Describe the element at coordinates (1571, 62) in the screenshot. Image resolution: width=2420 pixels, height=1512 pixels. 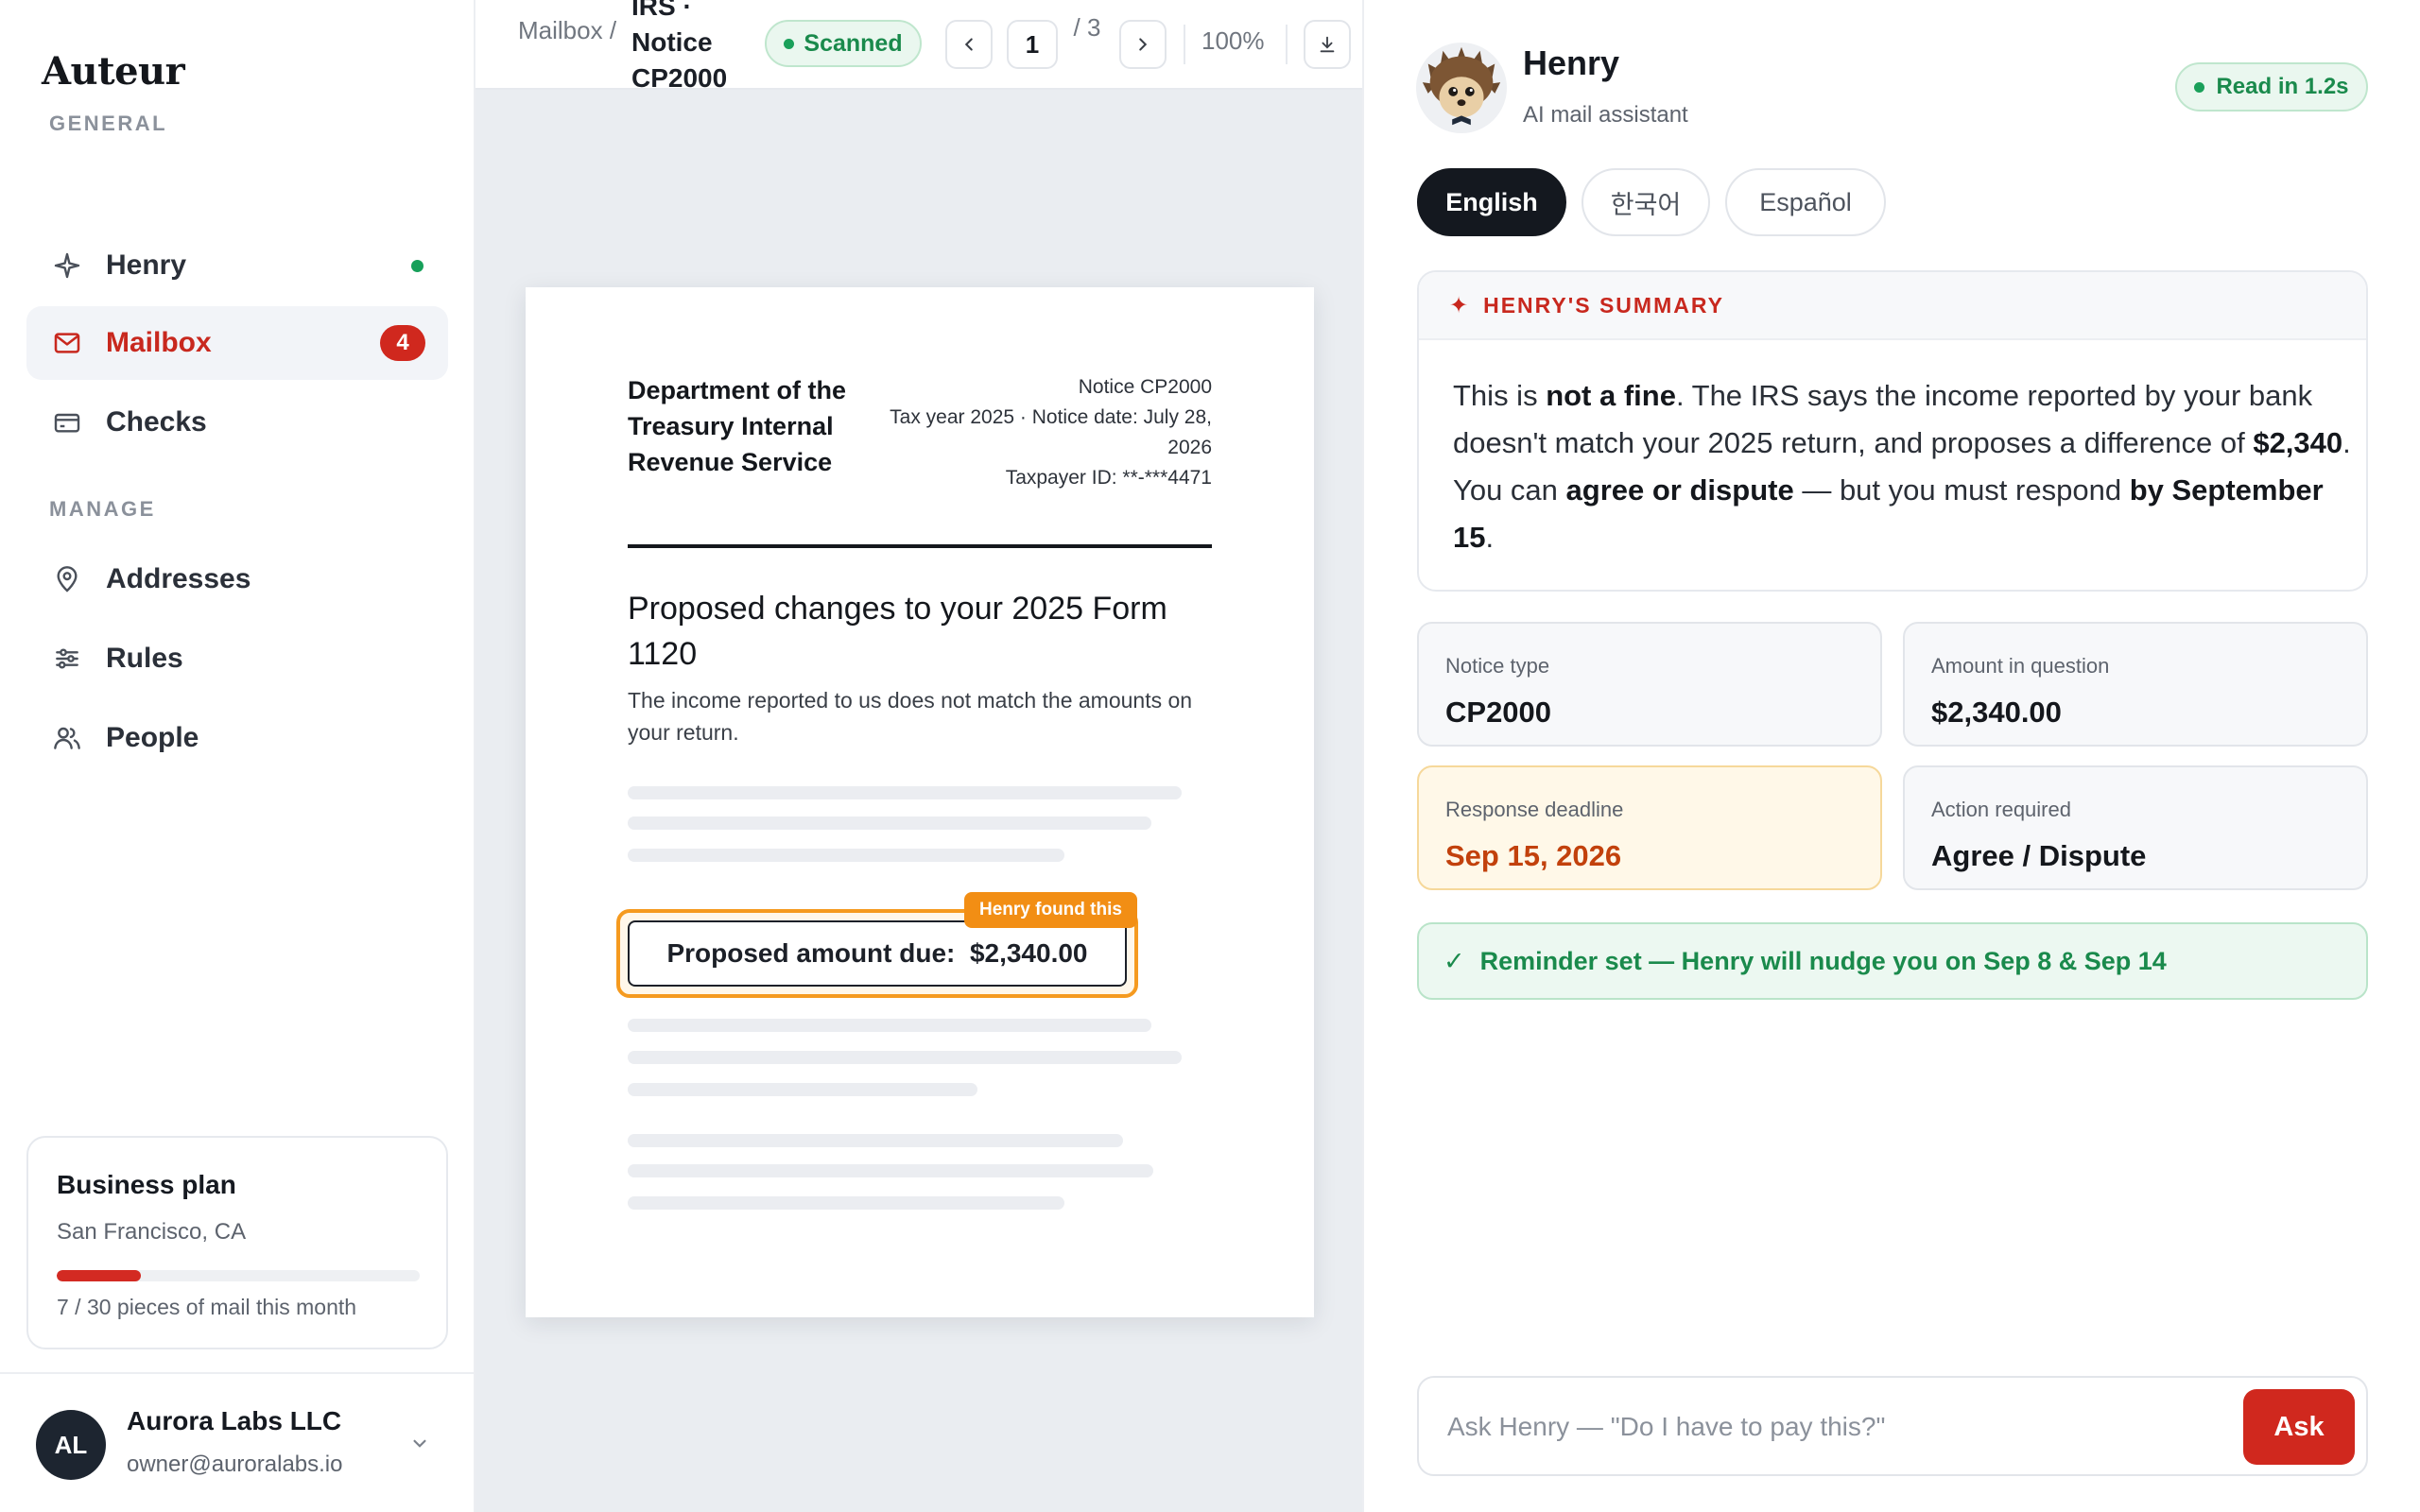
I see `assistant-name: Henry` at that location.